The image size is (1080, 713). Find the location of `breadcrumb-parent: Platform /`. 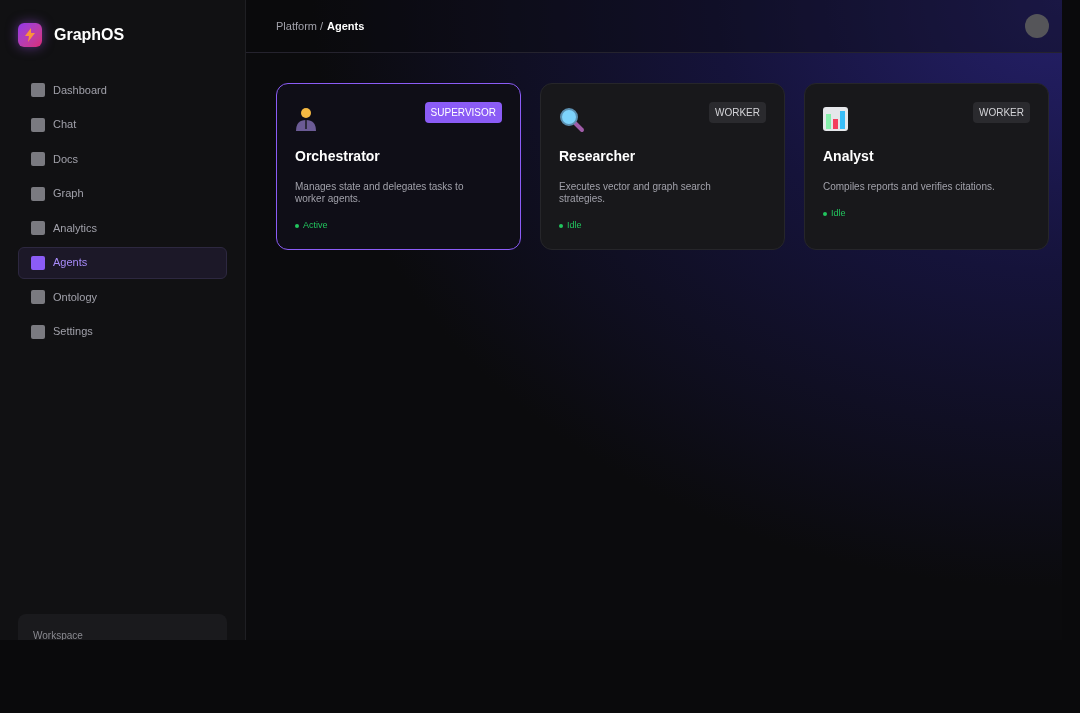

breadcrumb-parent: Platform / is located at coordinates (300, 26).